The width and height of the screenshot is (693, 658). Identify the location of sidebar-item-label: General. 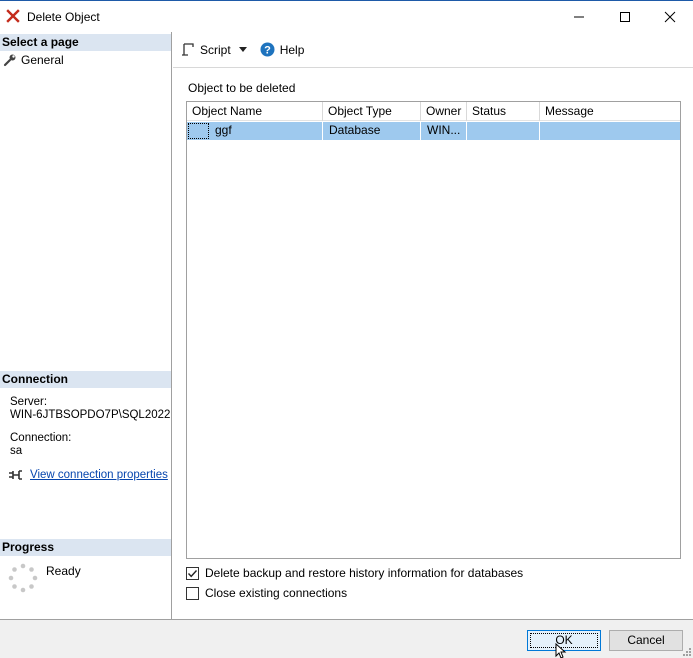
(42, 60).